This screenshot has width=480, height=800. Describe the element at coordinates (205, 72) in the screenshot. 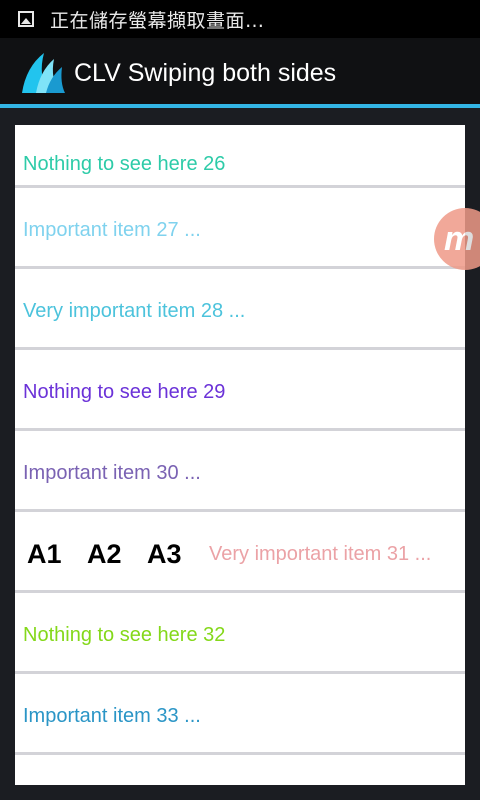

I see `app-title: CLV Swiping both sides` at that location.